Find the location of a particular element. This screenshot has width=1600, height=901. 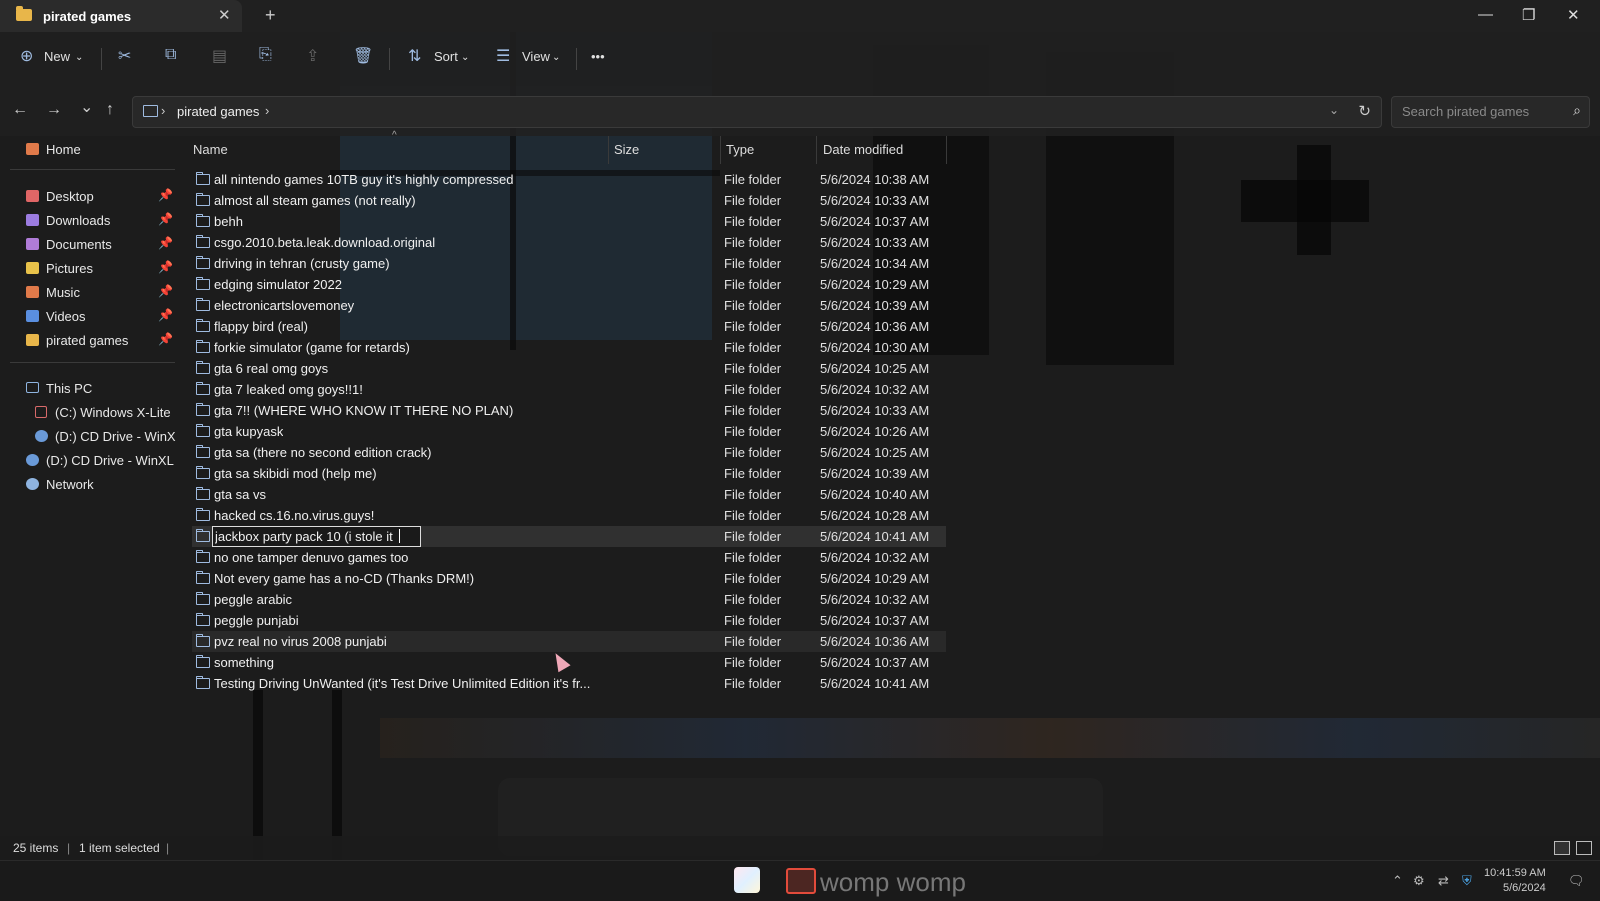

search-box: ⌕ is located at coordinates (1490, 112).